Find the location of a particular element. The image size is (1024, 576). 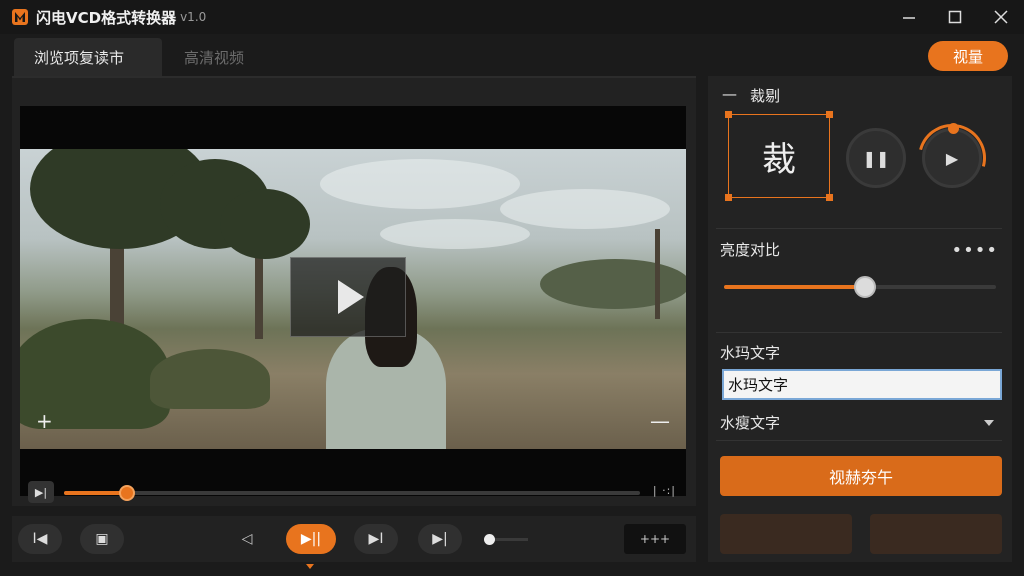

brightness-fill is located at coordinates (795, 287).